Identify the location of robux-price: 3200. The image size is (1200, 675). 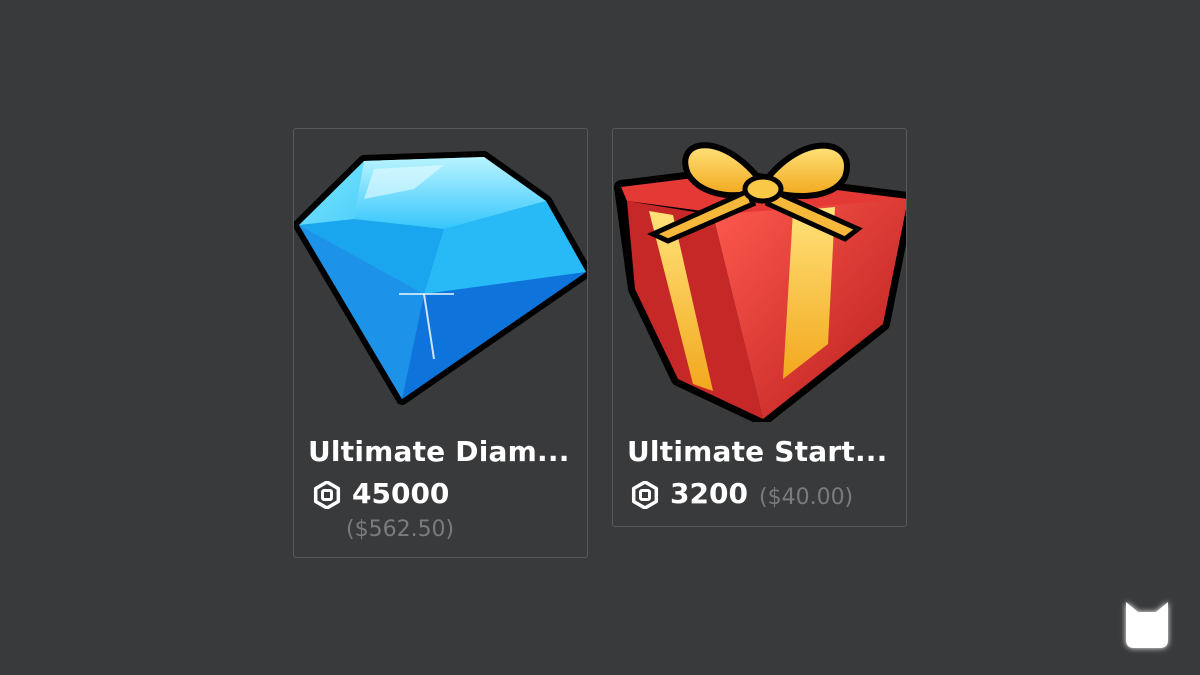
(709, 493).